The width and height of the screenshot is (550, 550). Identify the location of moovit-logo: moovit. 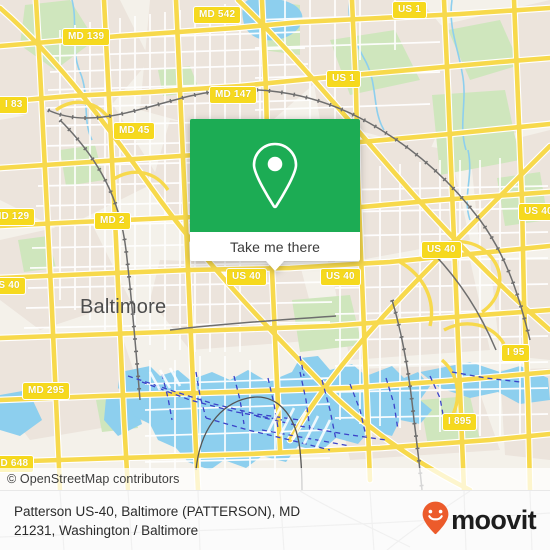
(479, 520).